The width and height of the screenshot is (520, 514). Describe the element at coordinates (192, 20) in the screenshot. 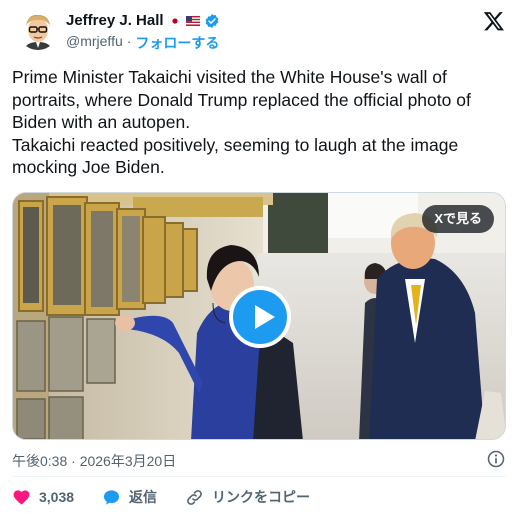

I see `us-flag-icon` at that location.